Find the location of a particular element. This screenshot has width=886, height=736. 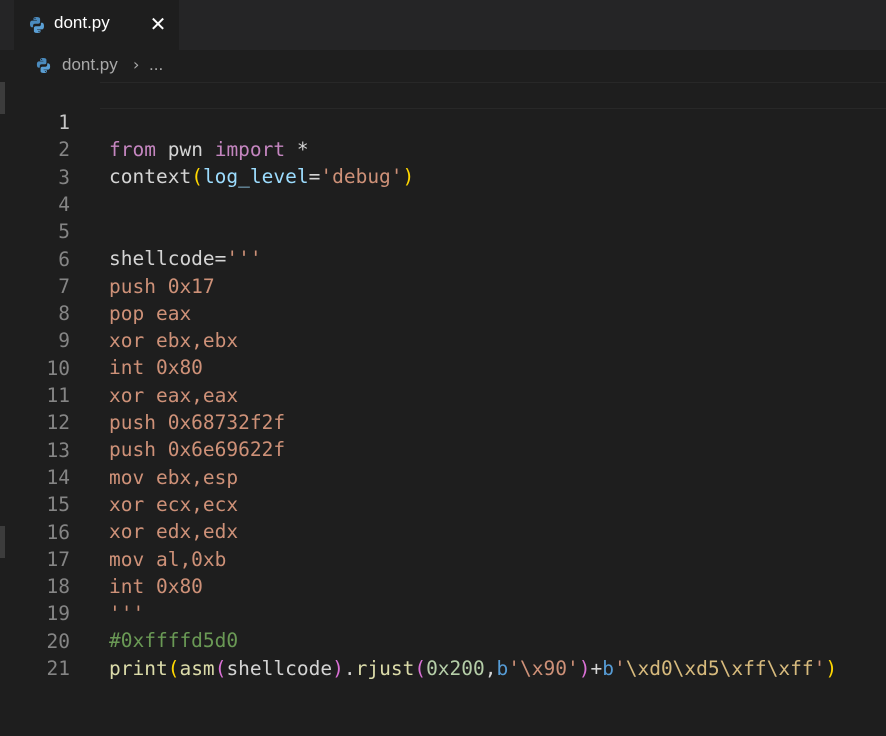

code-line: 4 is located at coordinates (443, 190).